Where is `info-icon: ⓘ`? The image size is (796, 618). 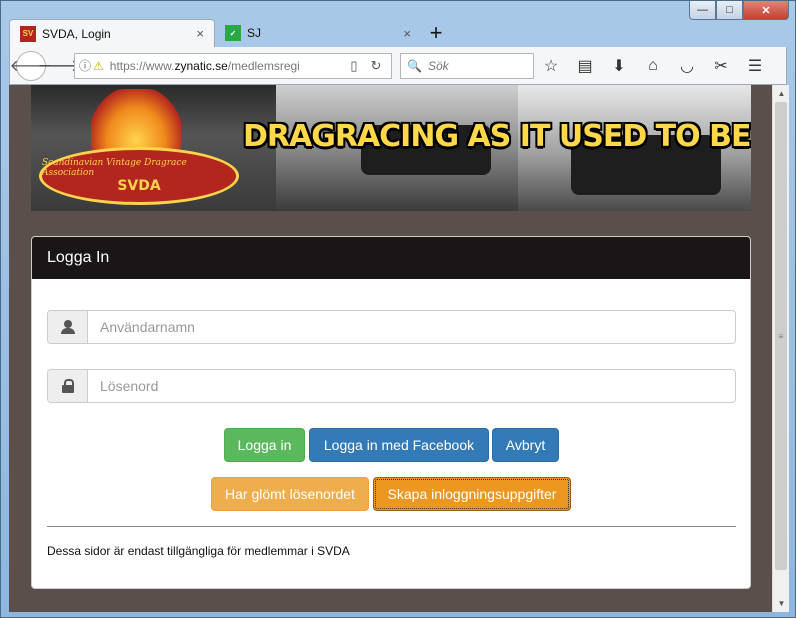
info-icon: ⓘ is located at coordinates (85, 65).